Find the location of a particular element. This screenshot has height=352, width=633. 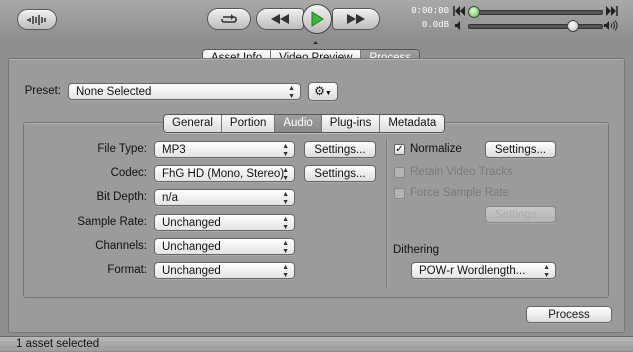

waveform-icon is located at coordinates (36, 19).